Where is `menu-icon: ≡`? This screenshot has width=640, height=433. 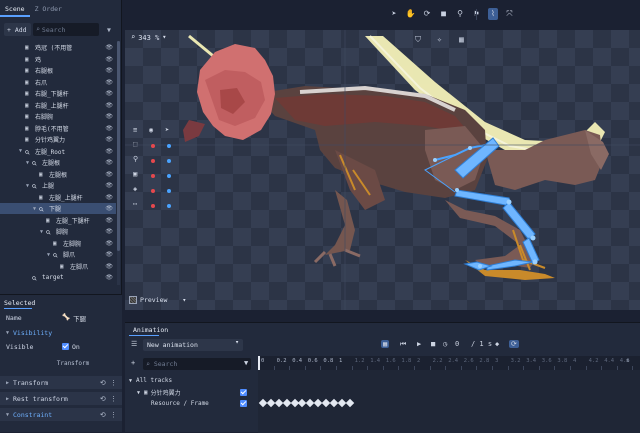
menu-icon: ≡ is located at coordinates (135, 130).